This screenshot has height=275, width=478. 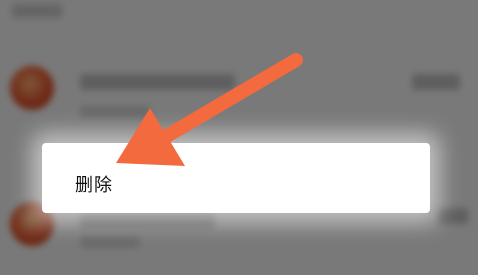 I want to click on delete-menu-item-label: 删除, so click(x=94, y=185).